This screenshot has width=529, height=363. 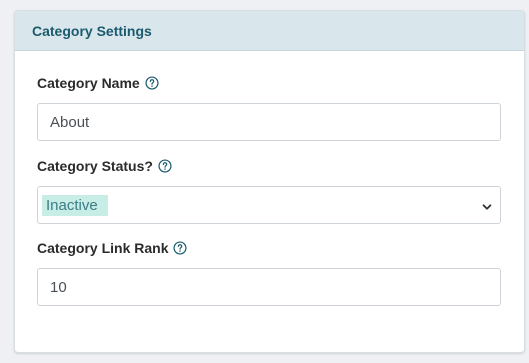 I want to click on category-status-select: Inactive, so click(x=269, y=205).